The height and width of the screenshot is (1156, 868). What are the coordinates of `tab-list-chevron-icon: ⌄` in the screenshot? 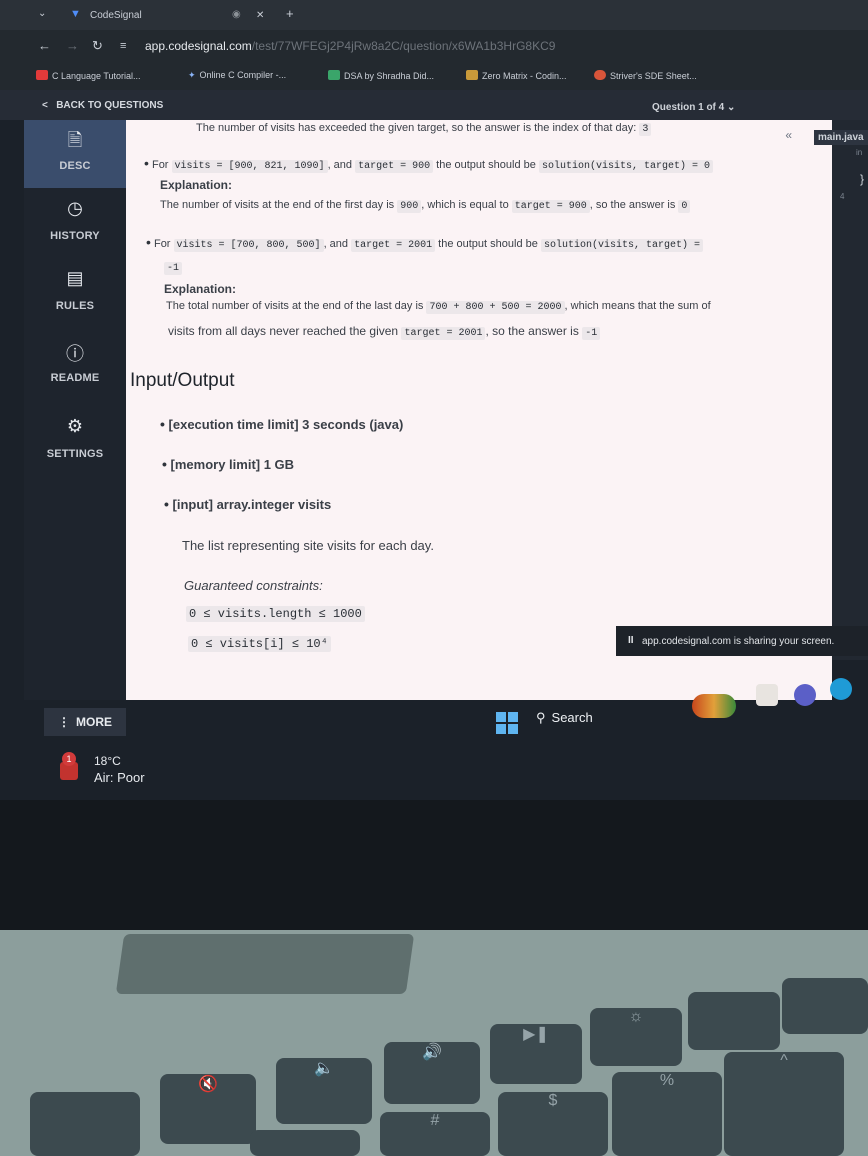 It's located at (42, 13).